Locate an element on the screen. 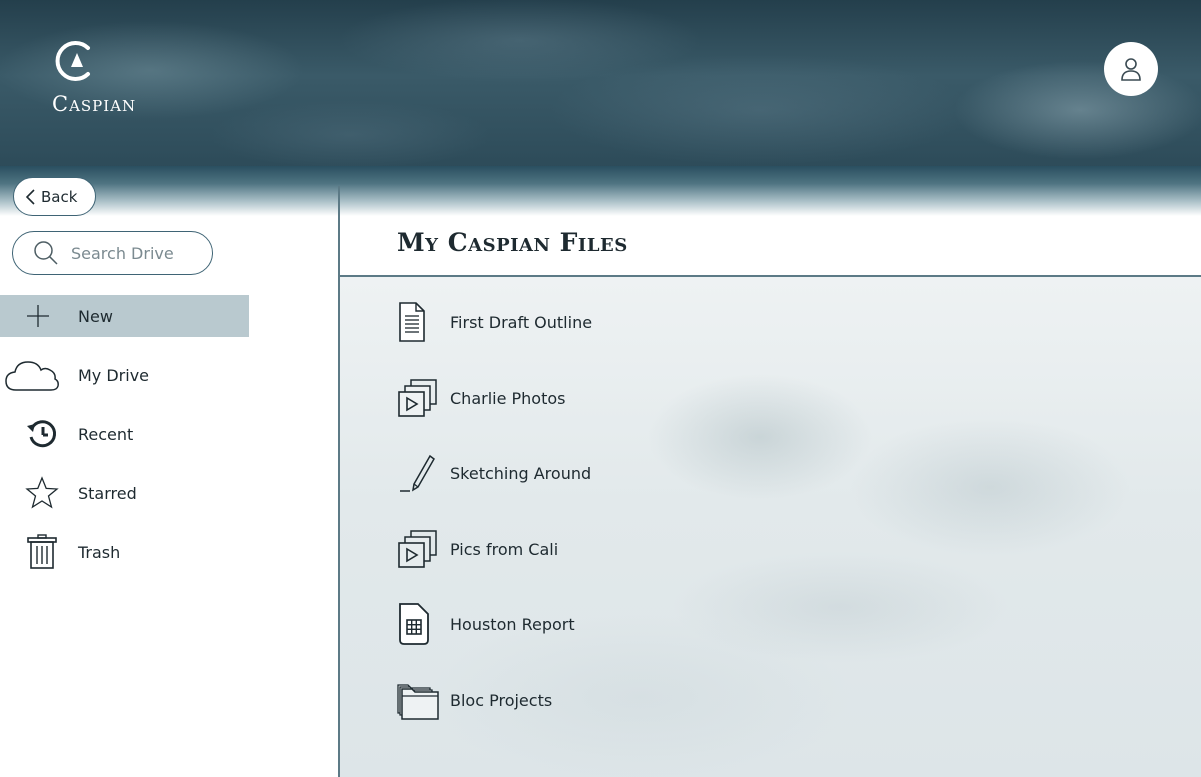  back-button-label: Back is located at coordinates (59, 196).